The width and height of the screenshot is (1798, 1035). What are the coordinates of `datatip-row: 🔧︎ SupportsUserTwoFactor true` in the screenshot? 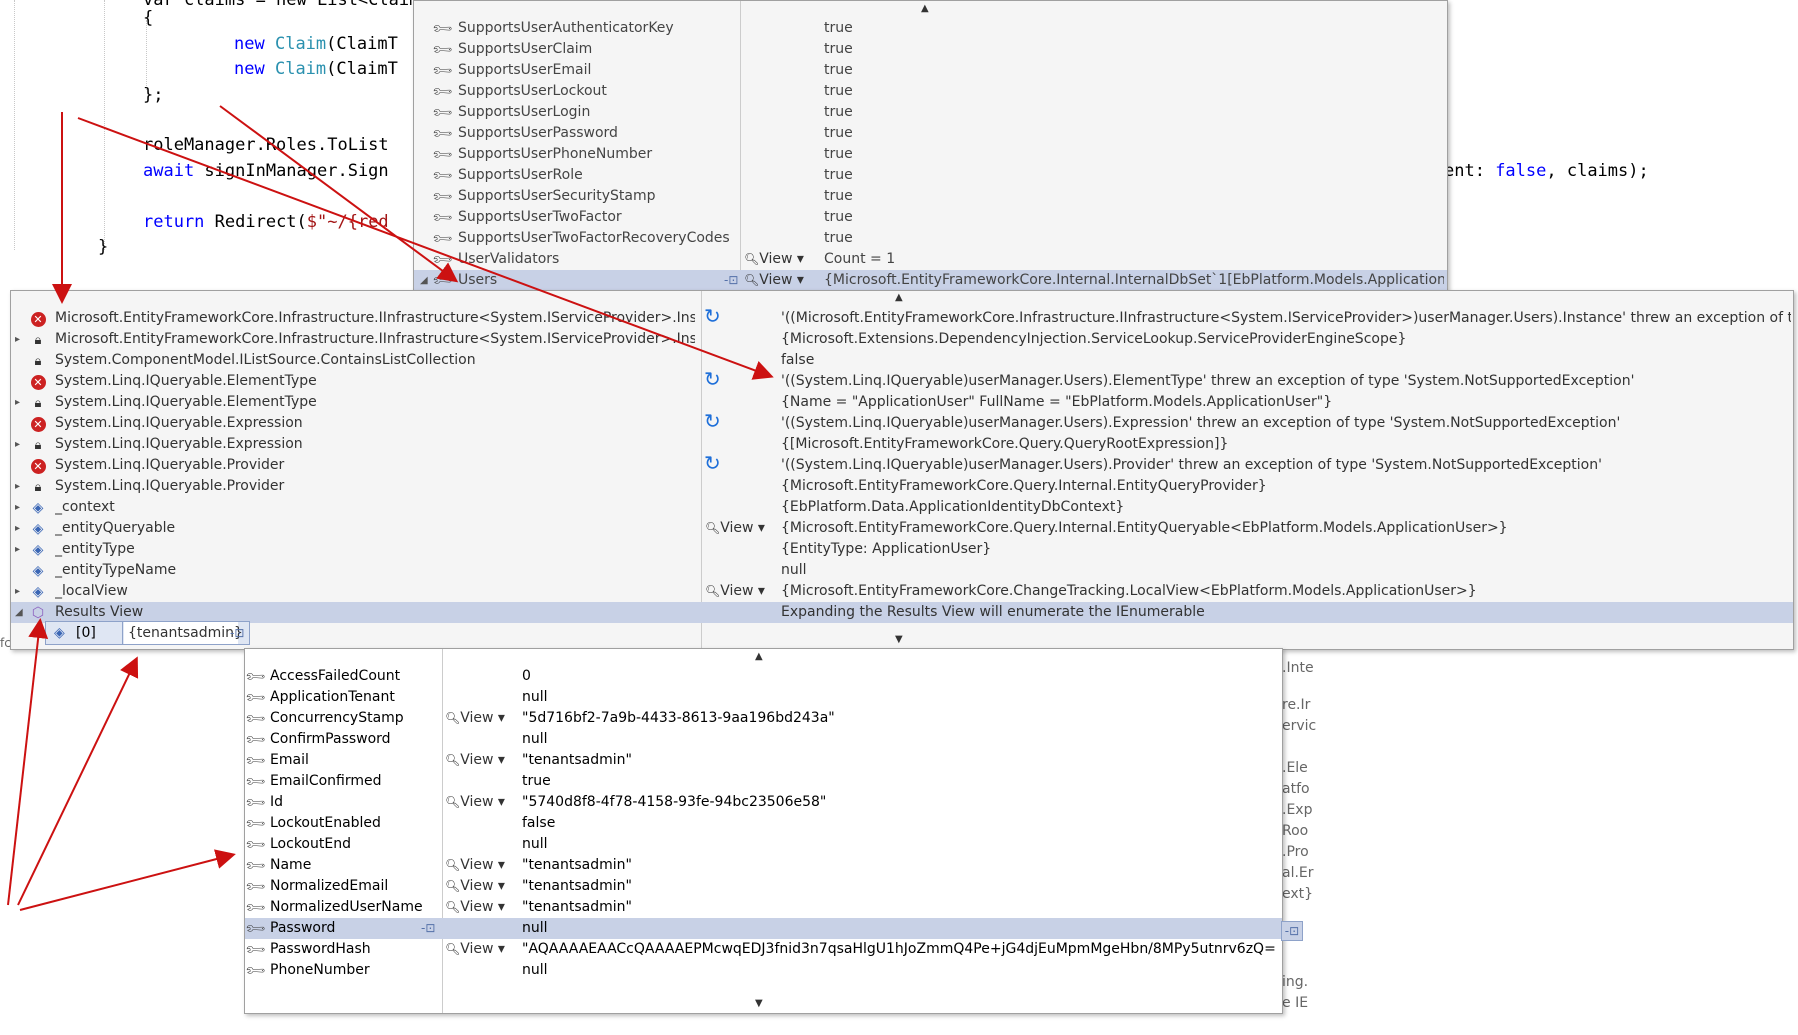 It's located at (930, 218).